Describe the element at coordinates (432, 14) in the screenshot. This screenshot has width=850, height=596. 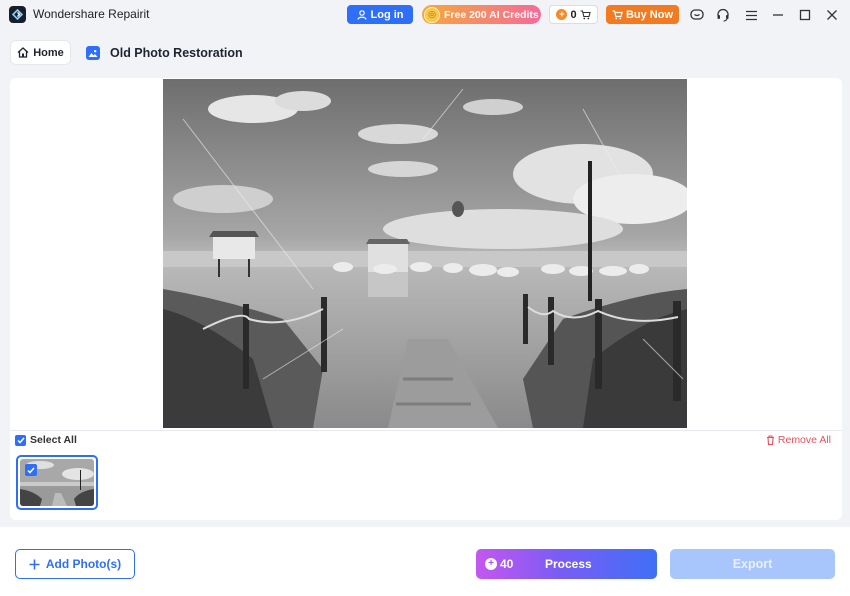
I see `coin-icon: ◎` at that location.